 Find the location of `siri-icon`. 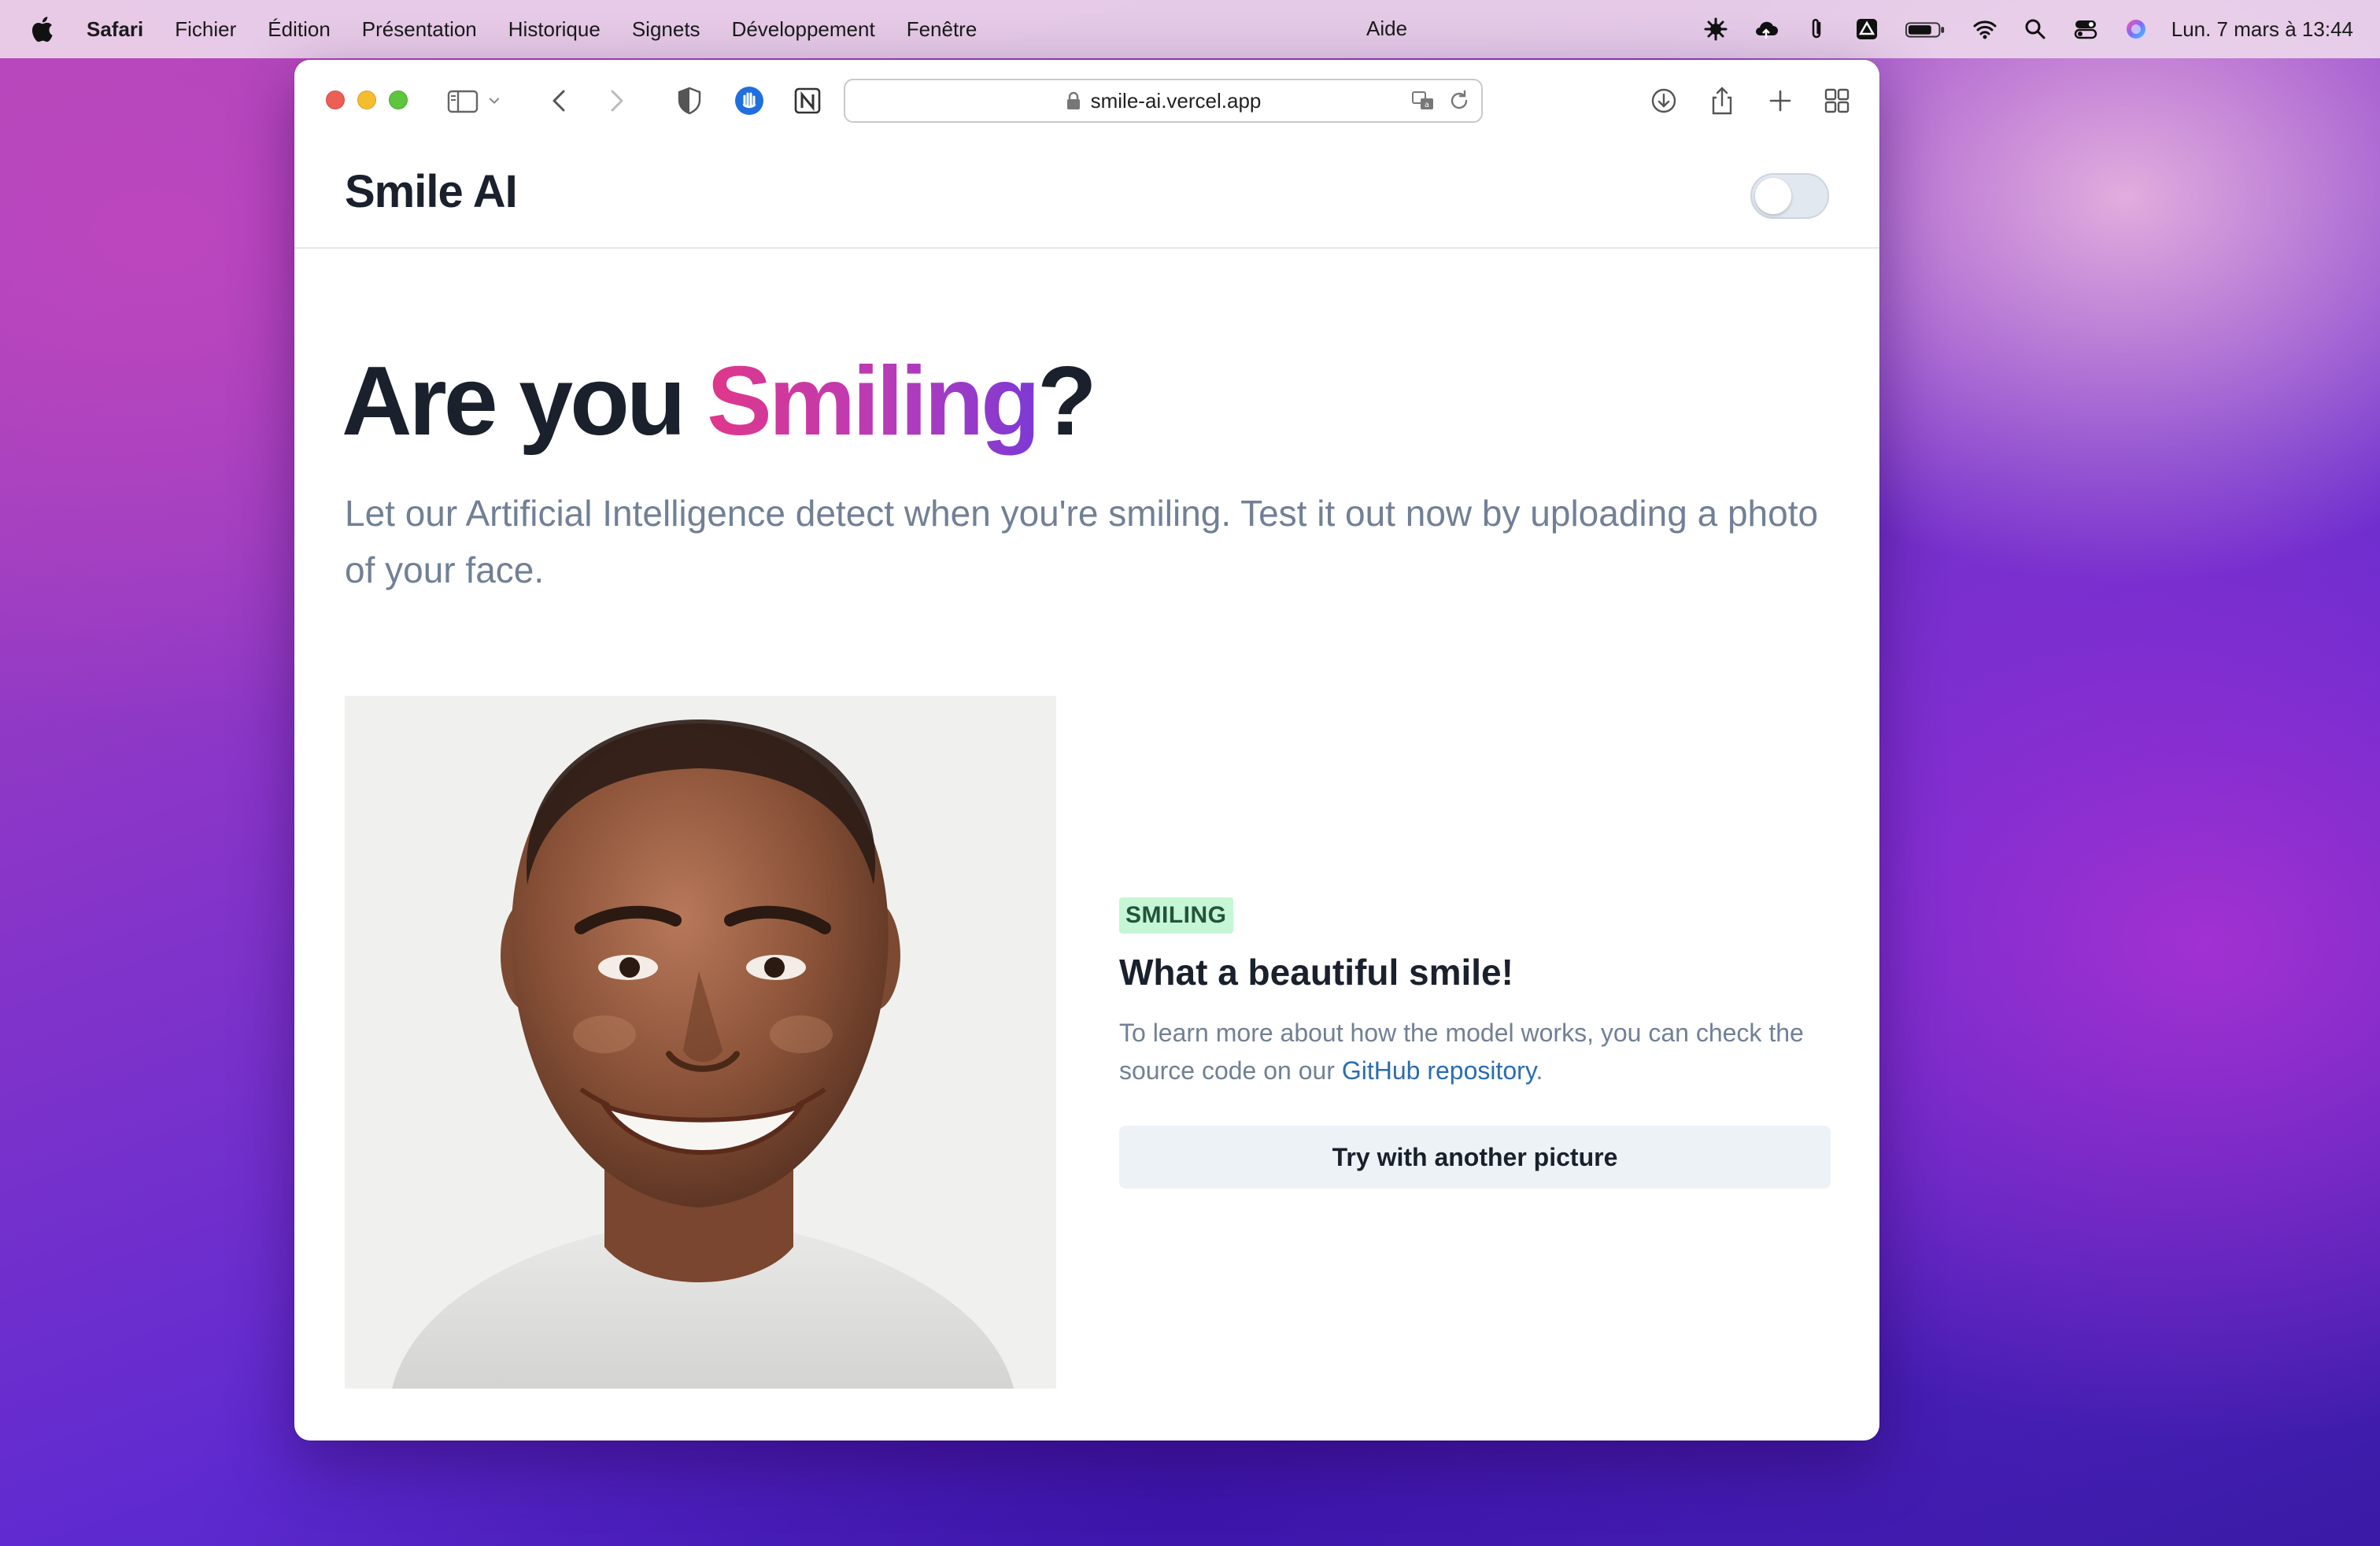

siri-icon is located at coordinates (2136, 29).